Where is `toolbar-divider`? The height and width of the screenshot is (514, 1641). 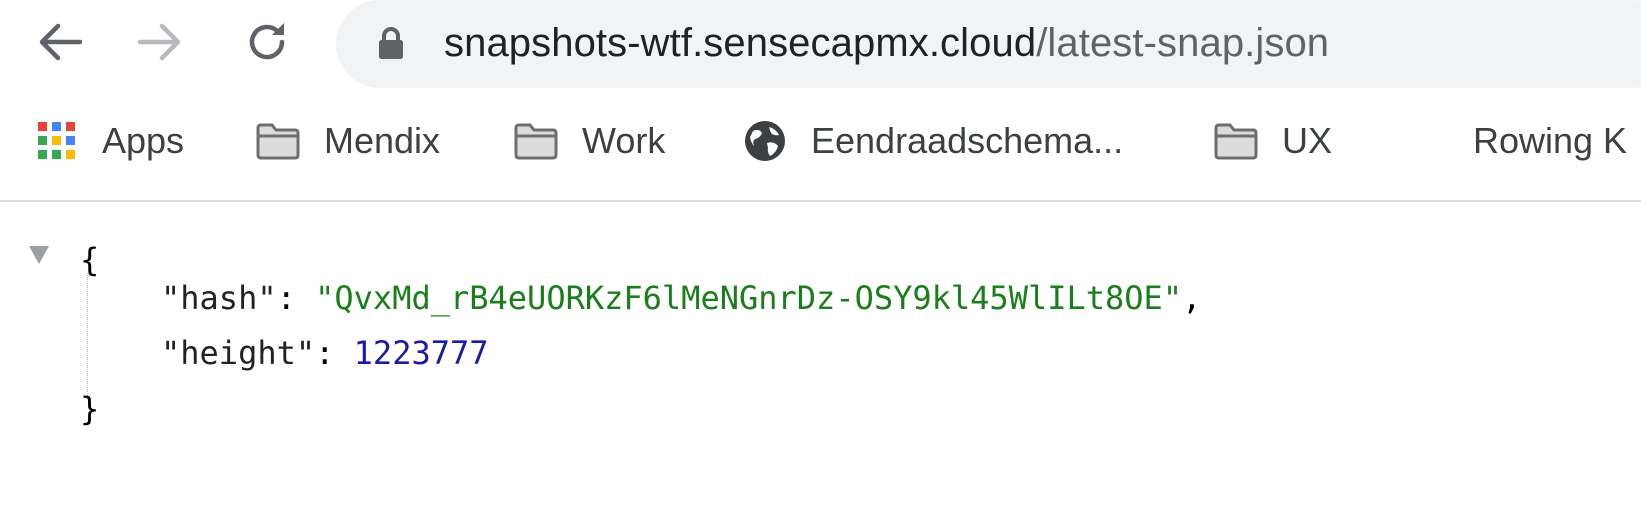 toolbar-divider is located at coordinates (820, 201).